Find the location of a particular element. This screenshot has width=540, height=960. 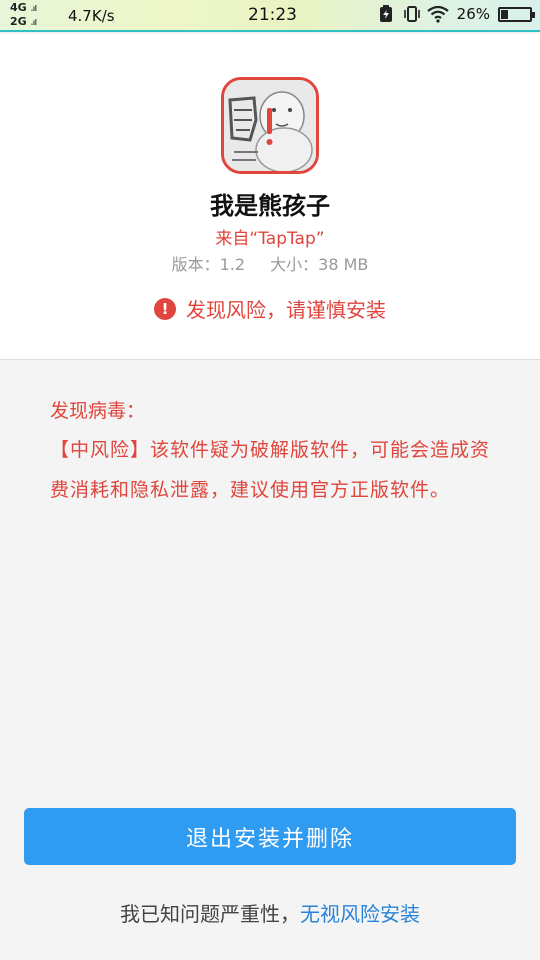

app-name: 我是熊孩子 is located at coordinates (270, 205).